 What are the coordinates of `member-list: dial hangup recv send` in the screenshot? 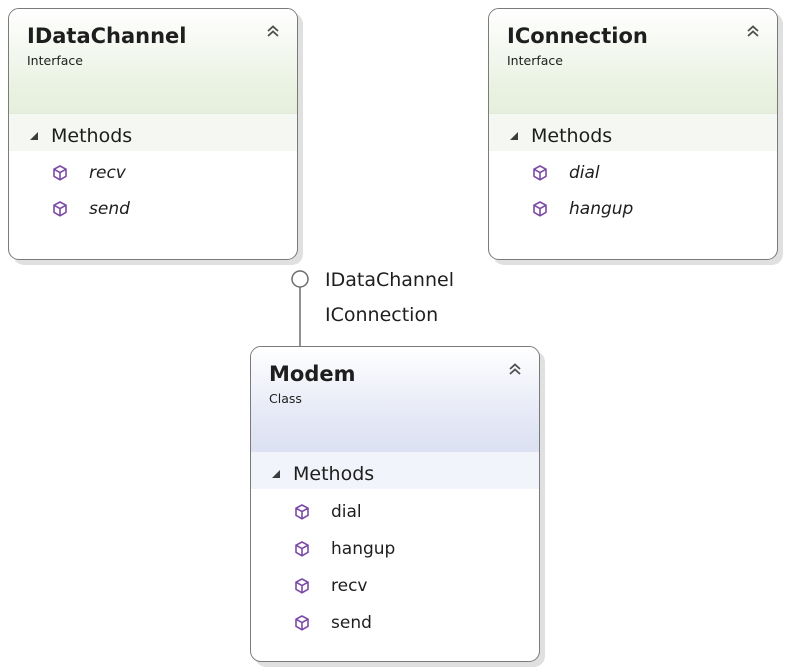 It's located at (395, 565).